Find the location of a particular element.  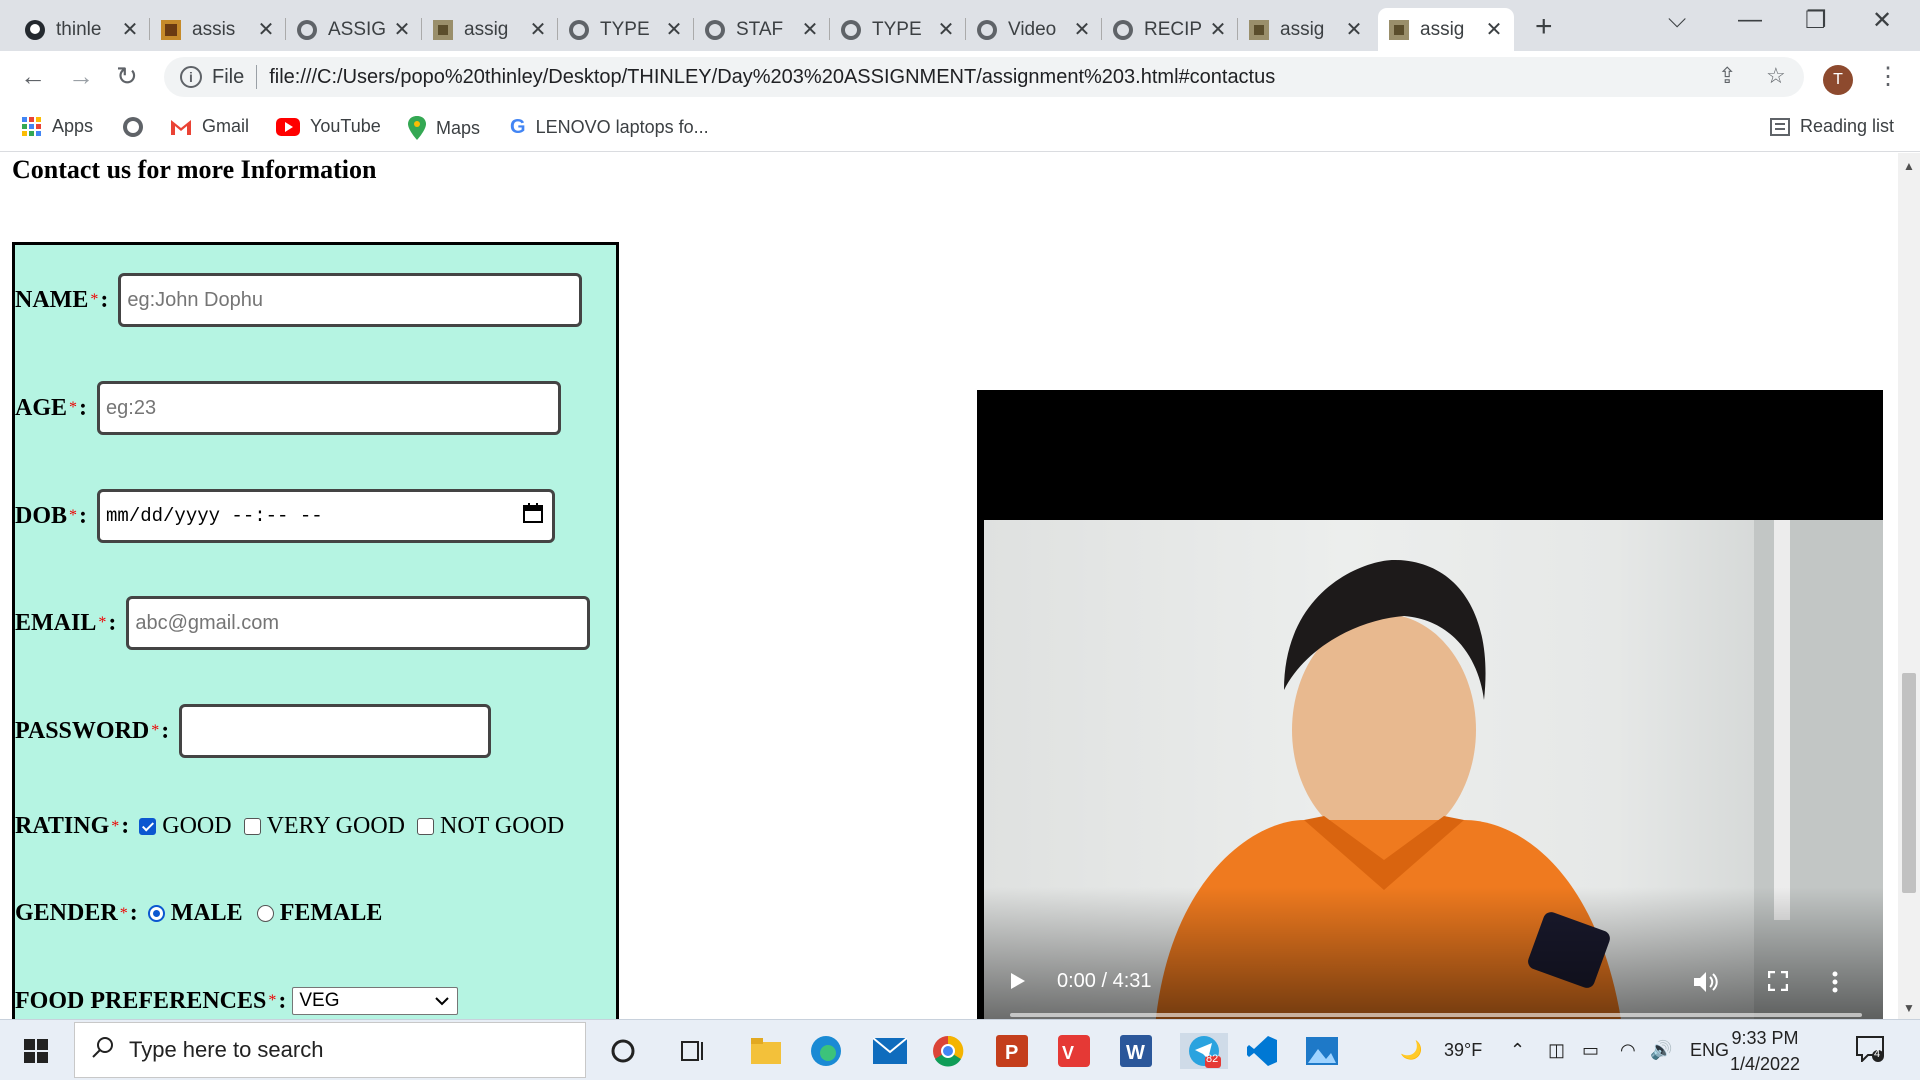

tab-7: Video ✕ is located at coordinates (1034, 29).